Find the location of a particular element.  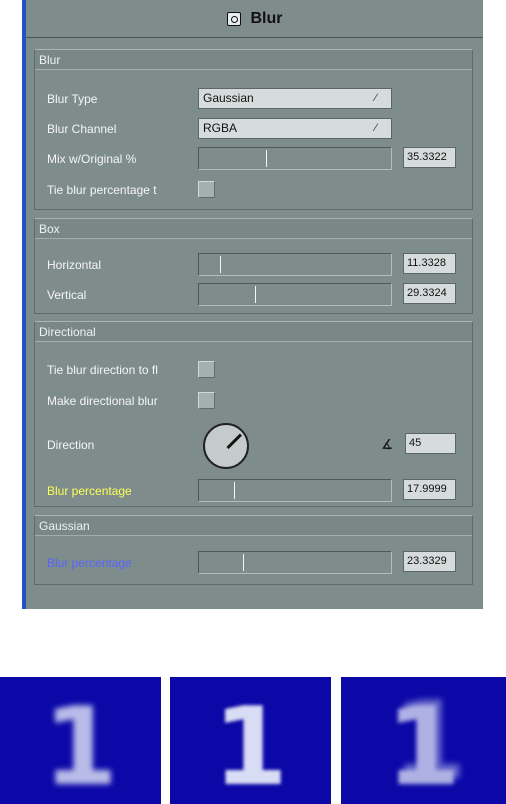

tie-direction-checkbox is located at coordinates (206, 369).